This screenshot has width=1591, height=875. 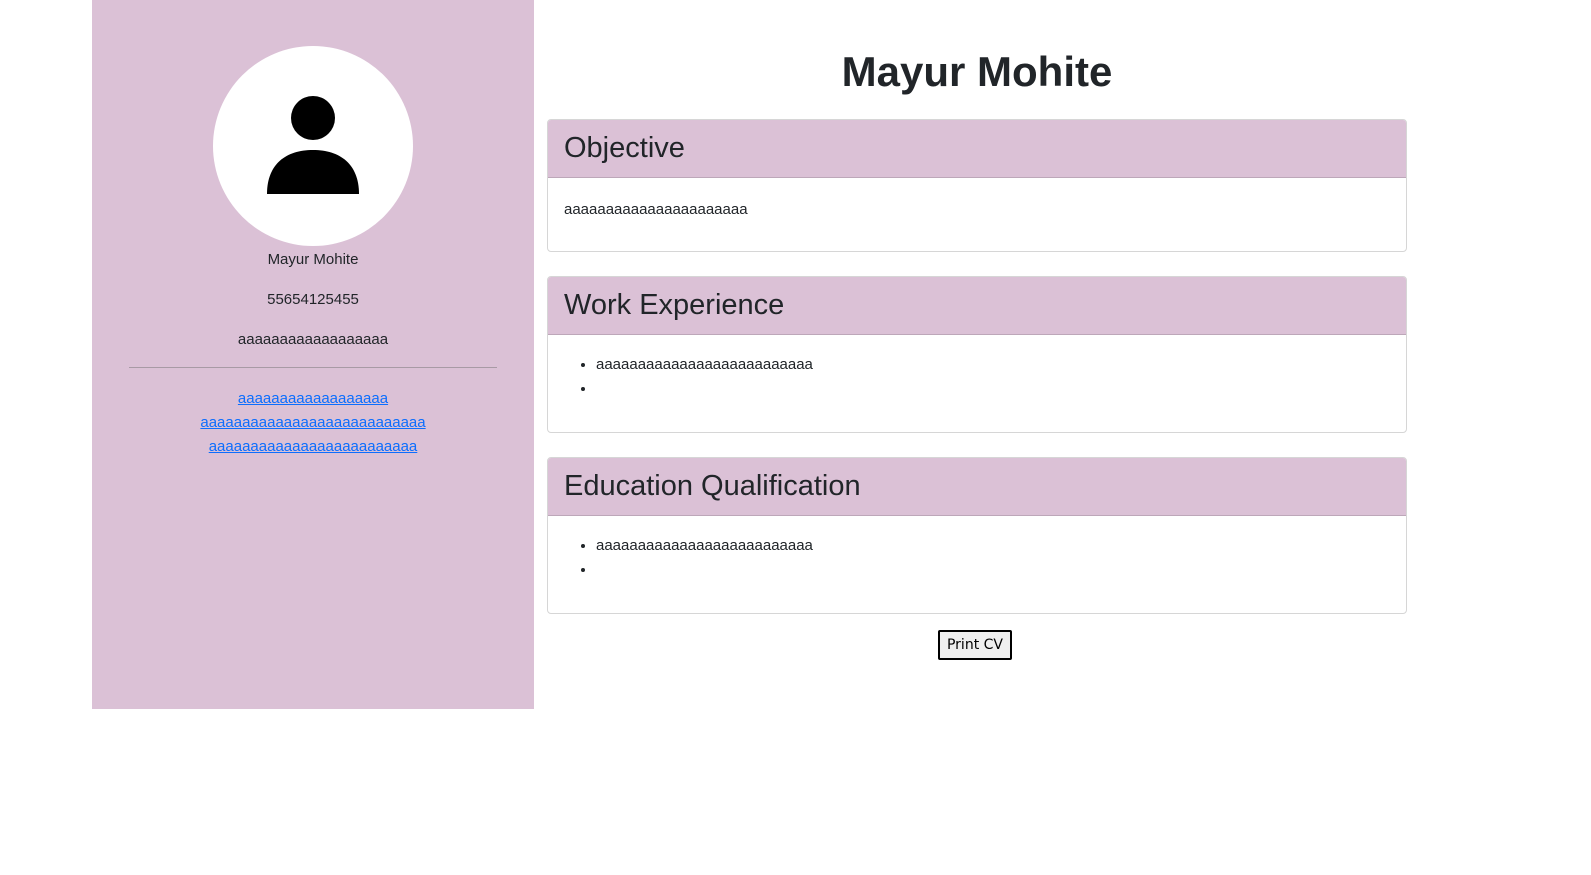 What do you see at coordinates (313, 367) in the screenshot?
I see `sidebar-divider` at bounding box center [313, 367].